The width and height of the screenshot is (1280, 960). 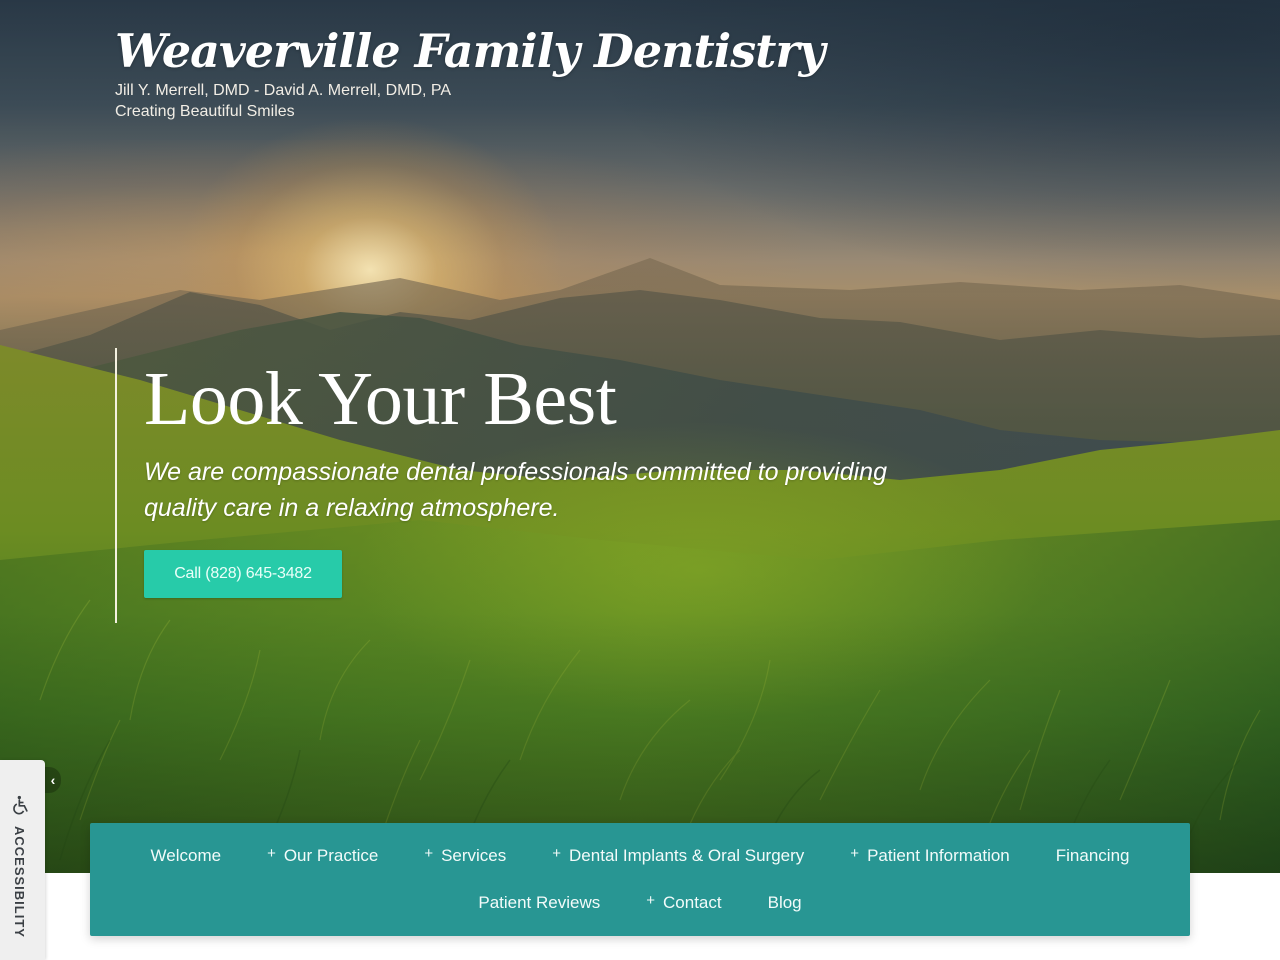 What do you see at coordinates (938, 855) in the screenshot?
I see `nav-label: Patient Information` at bounding box center [938, 855].